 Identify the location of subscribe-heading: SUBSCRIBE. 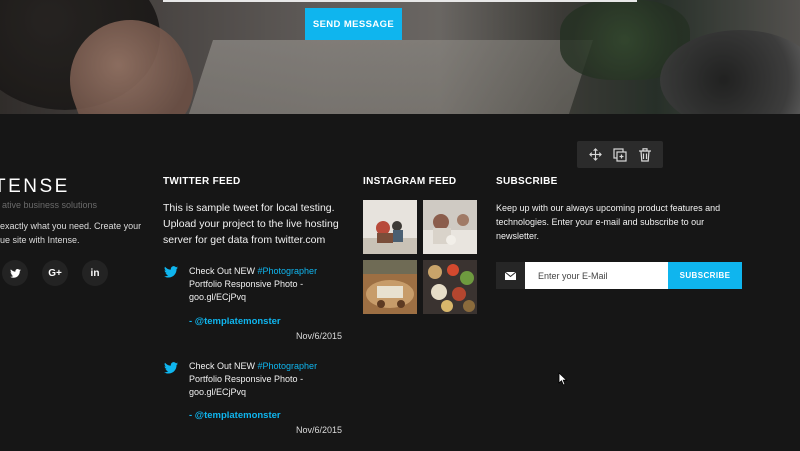
(527, 181).